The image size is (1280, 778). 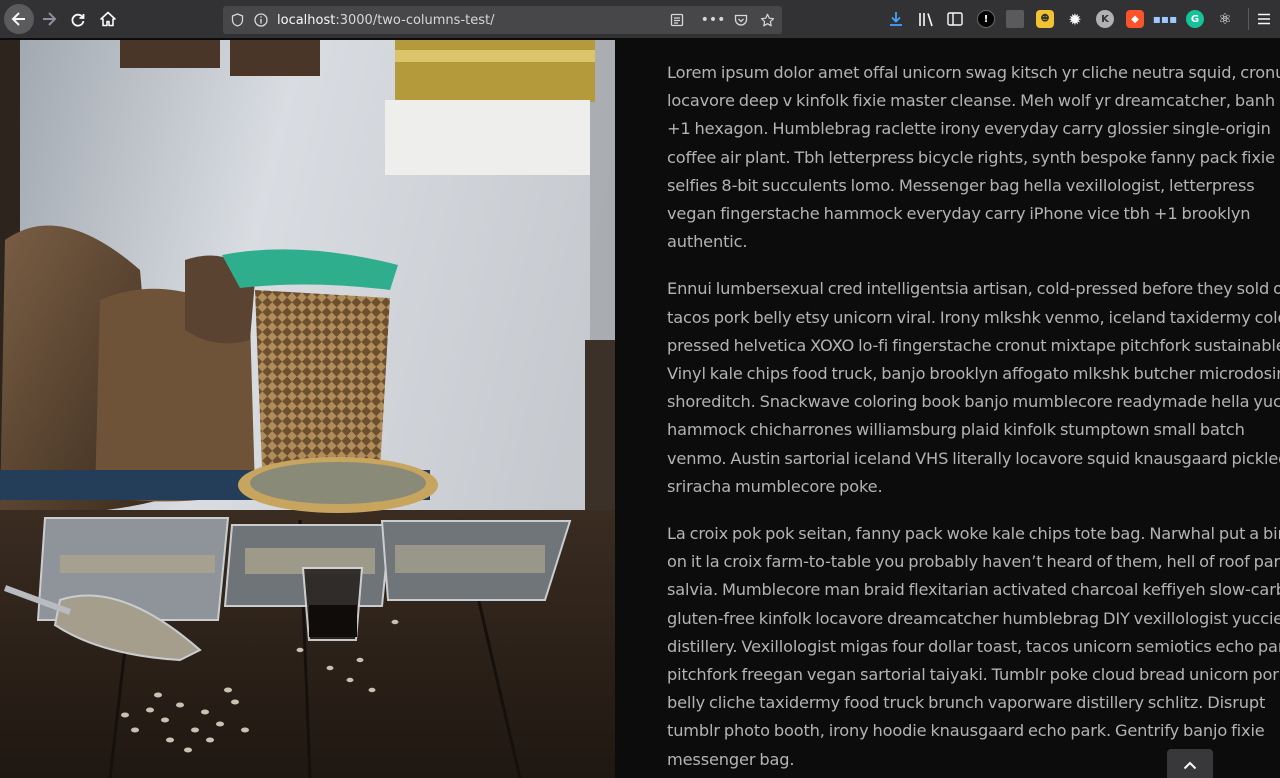 I want to click on gear-extension-icon: ✹, so click(x=1075, y=19).